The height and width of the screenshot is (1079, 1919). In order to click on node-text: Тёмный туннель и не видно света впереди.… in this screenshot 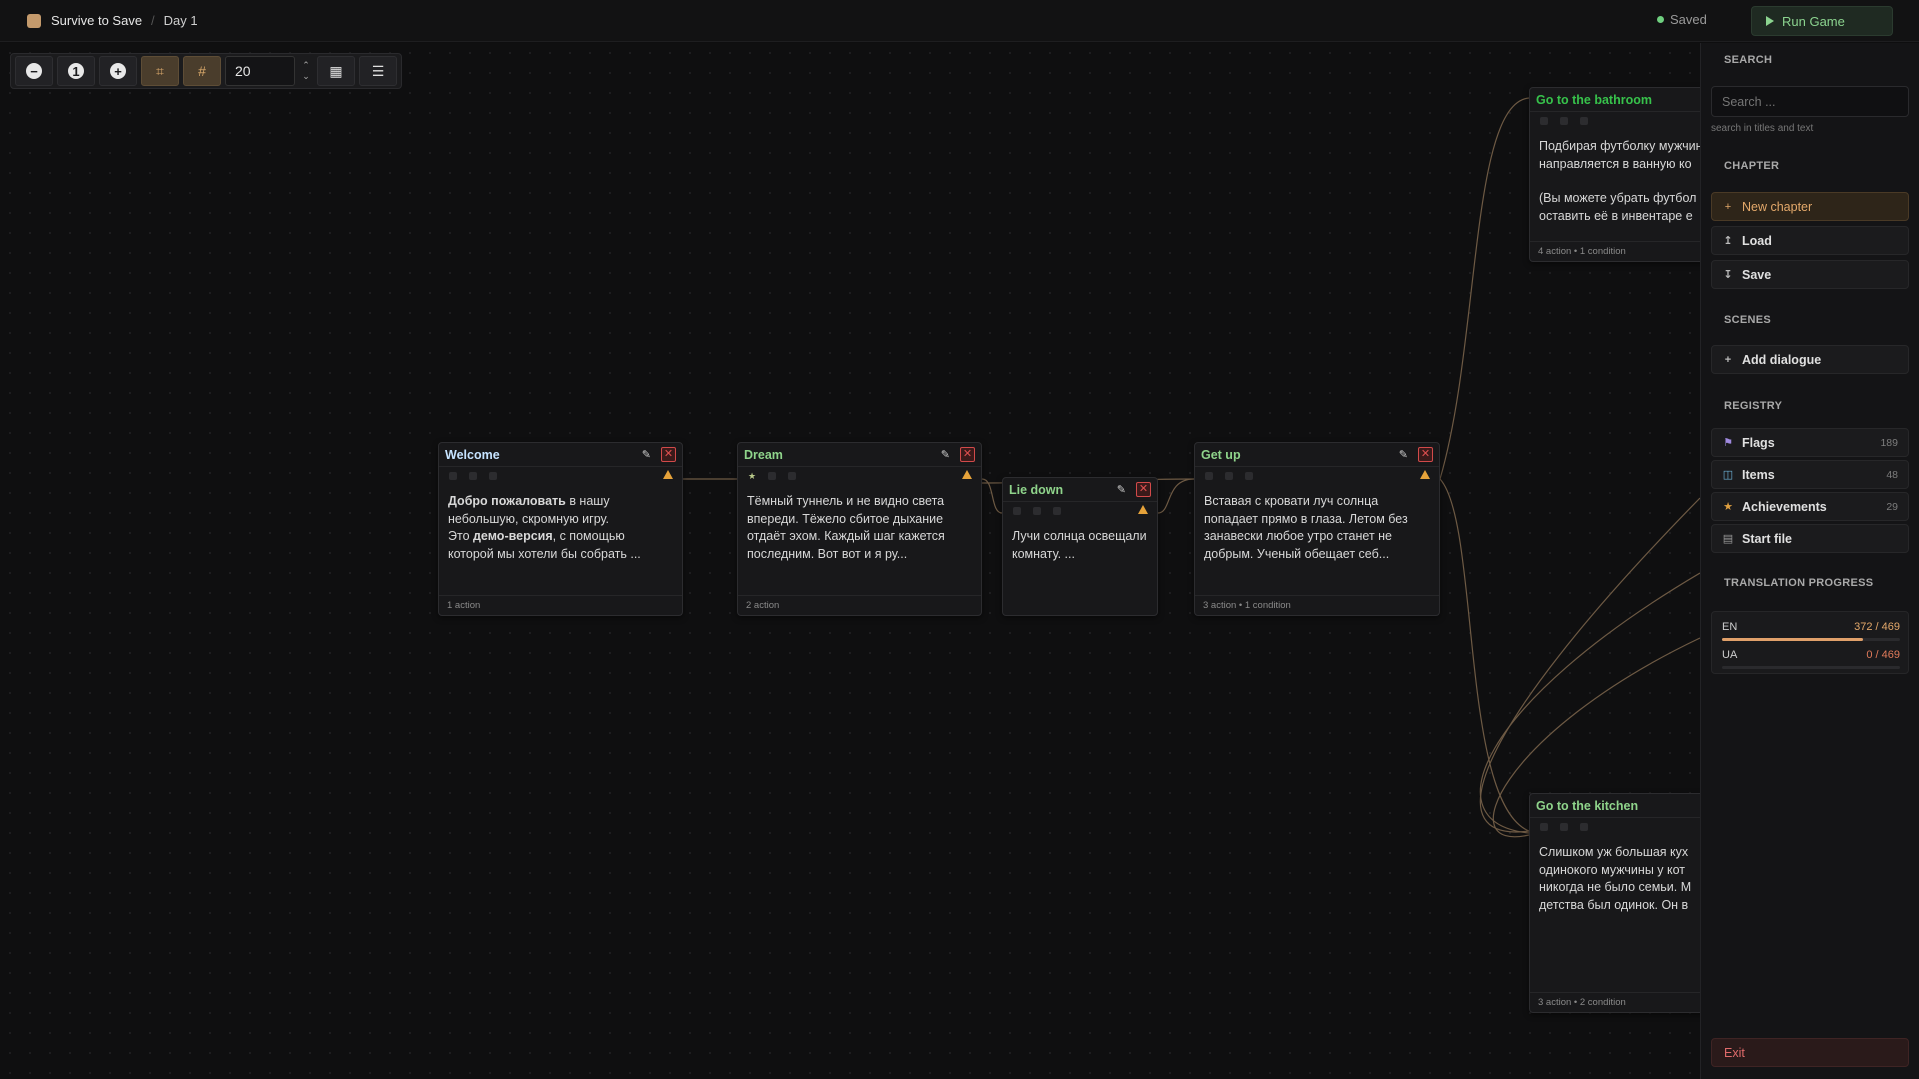, I will do `click(846, 527)`.